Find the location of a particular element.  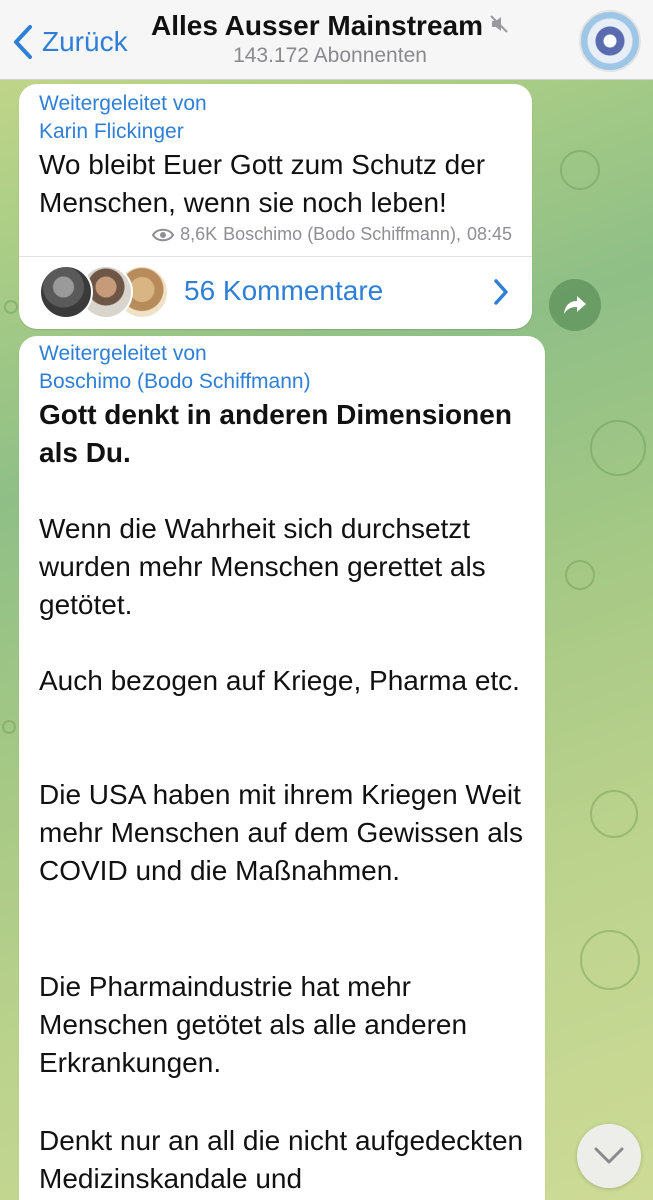

share-arrow-icon is located at coordinates (575, 305).